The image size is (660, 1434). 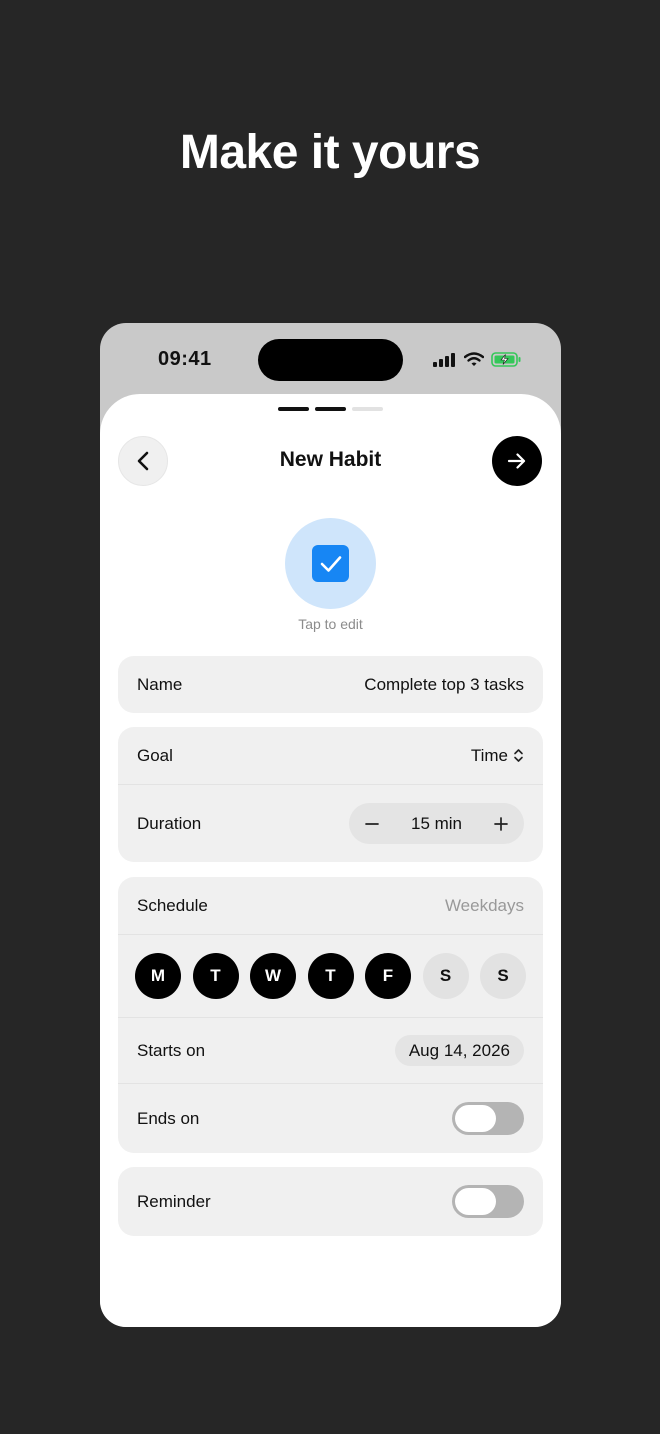 What do you see at coordinates (484, 905) in the screenshot?
I see `schedule-value: Weekdays` at bounding box center [484, 905].